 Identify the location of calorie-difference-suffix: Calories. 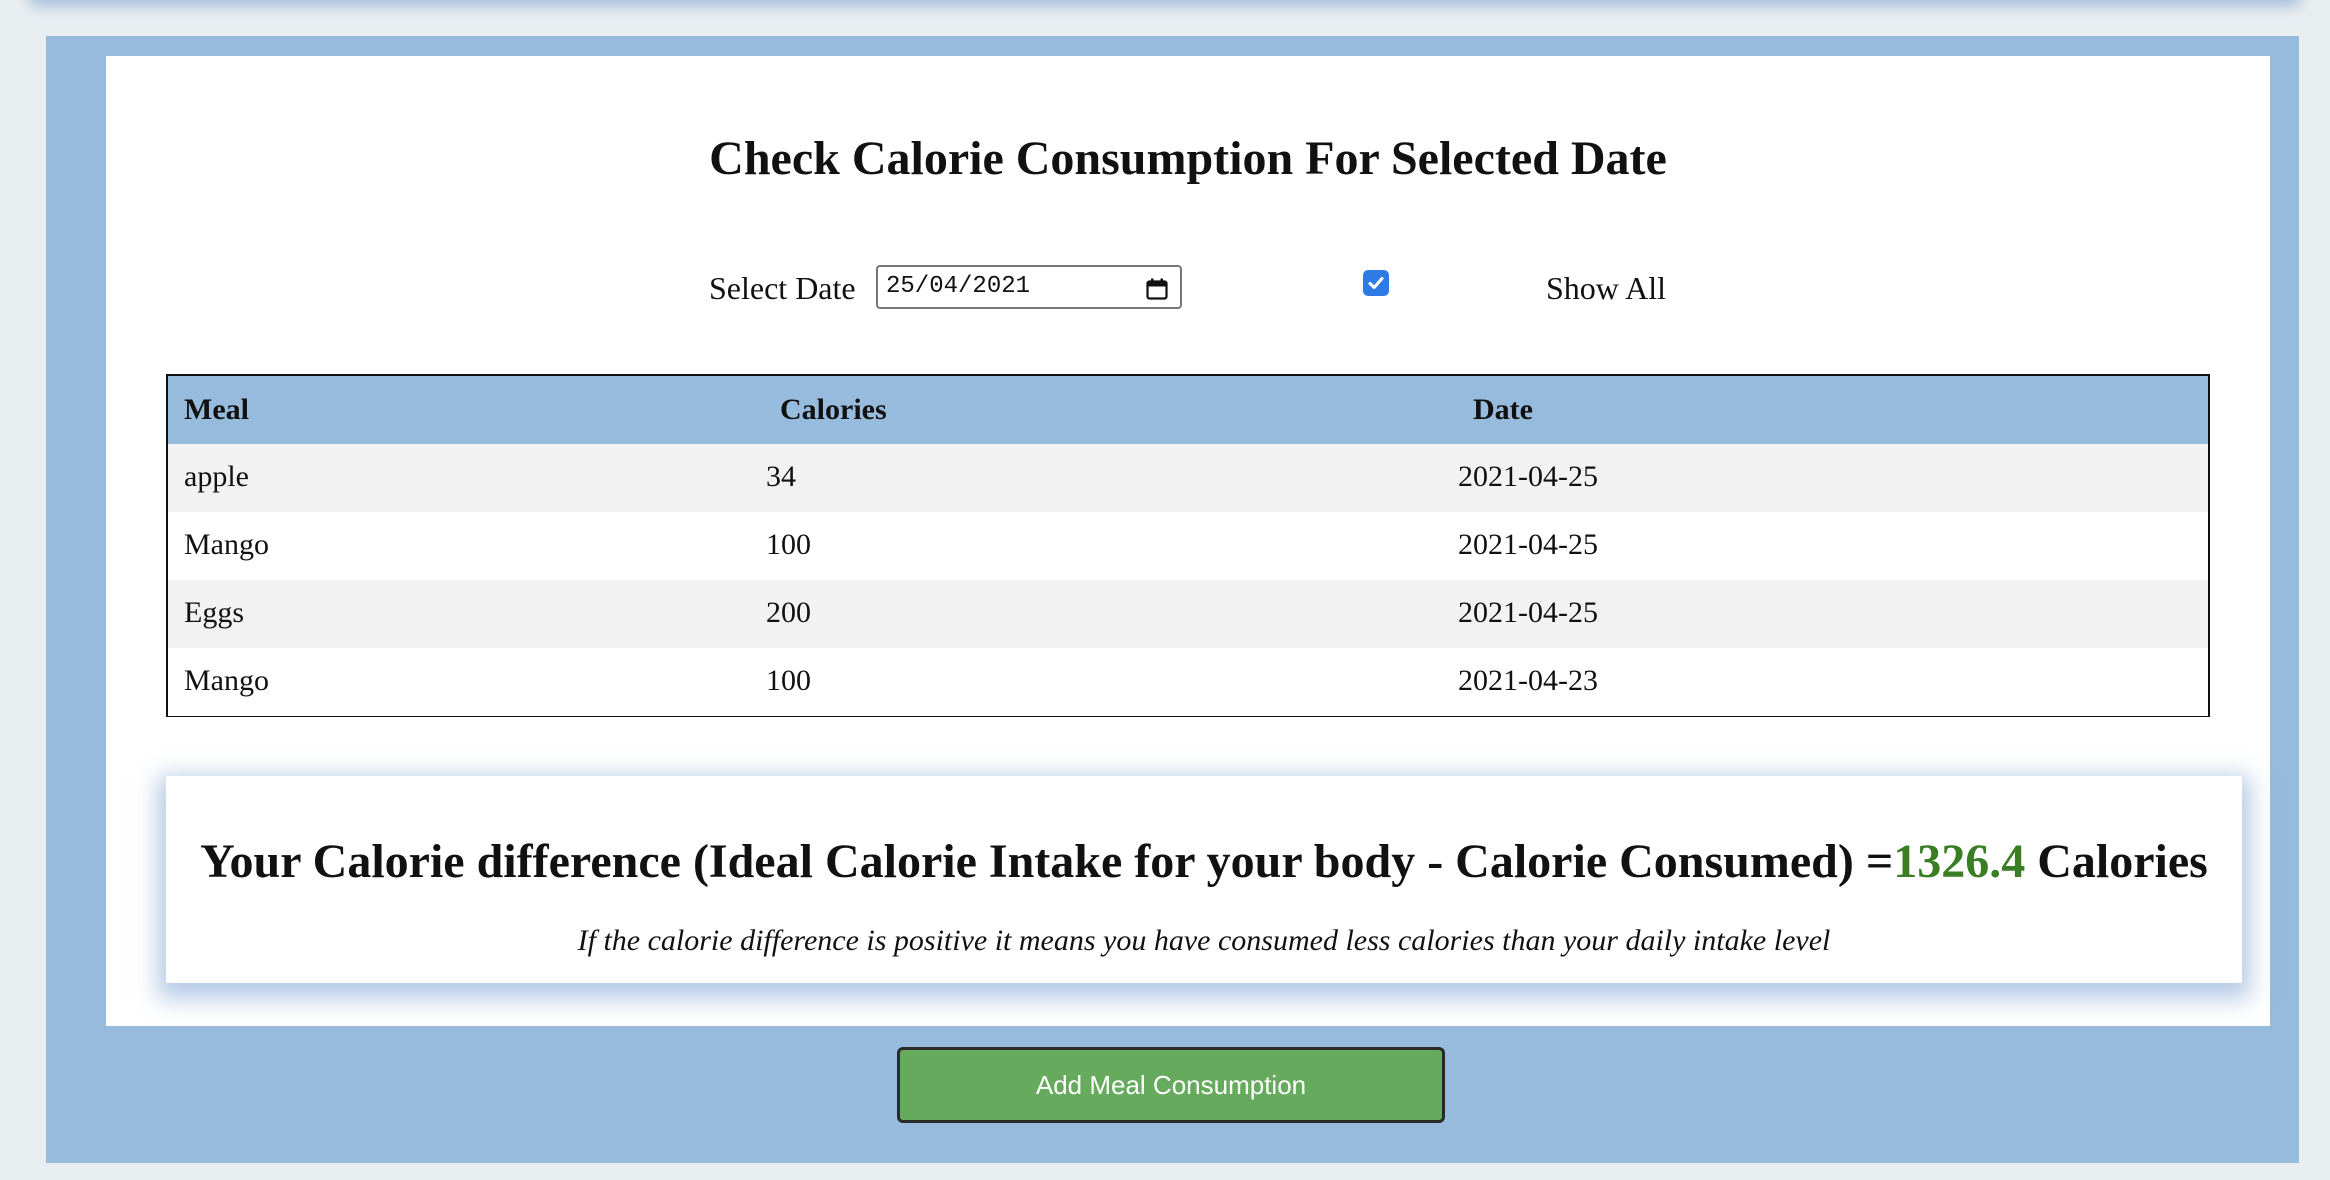
(2116, 861).